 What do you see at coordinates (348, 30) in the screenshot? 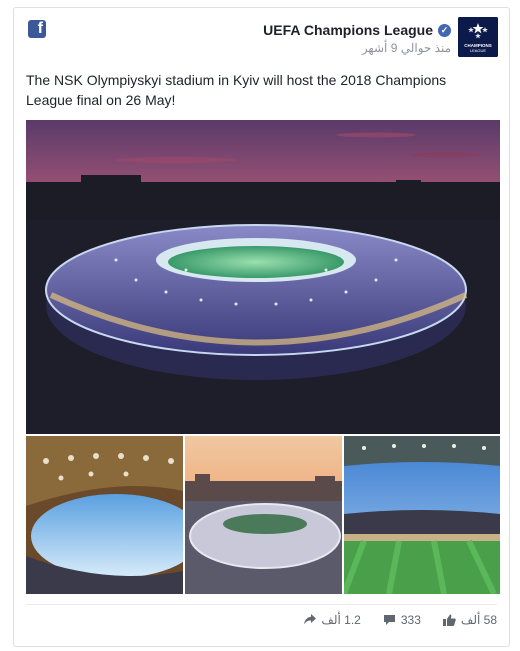
I see `page-name: UEFA Champions League` at bounding box center [348, 30].